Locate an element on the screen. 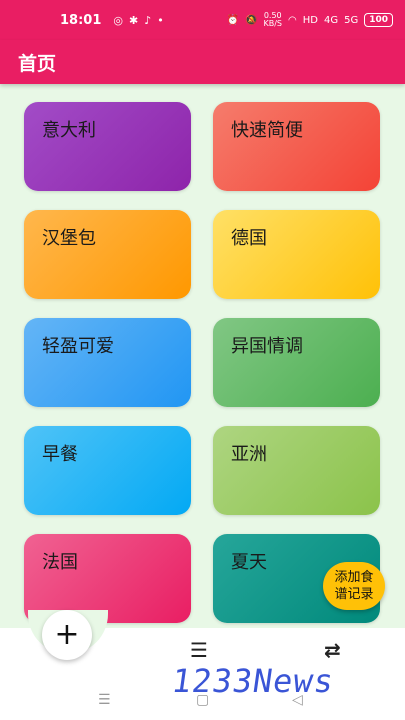  category-label: 汉堡包 is located at coordinates (69, 238).